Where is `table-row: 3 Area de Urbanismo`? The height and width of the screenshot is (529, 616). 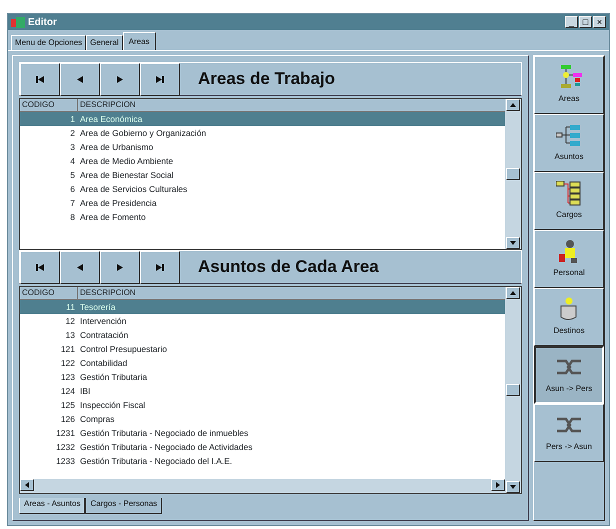
table-row: 3 Area de Urbanismo is located at coordinates (262, 147).